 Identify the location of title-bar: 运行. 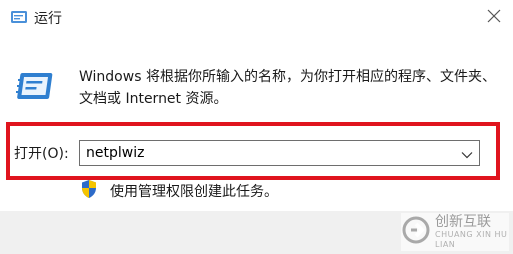
(256, 17).